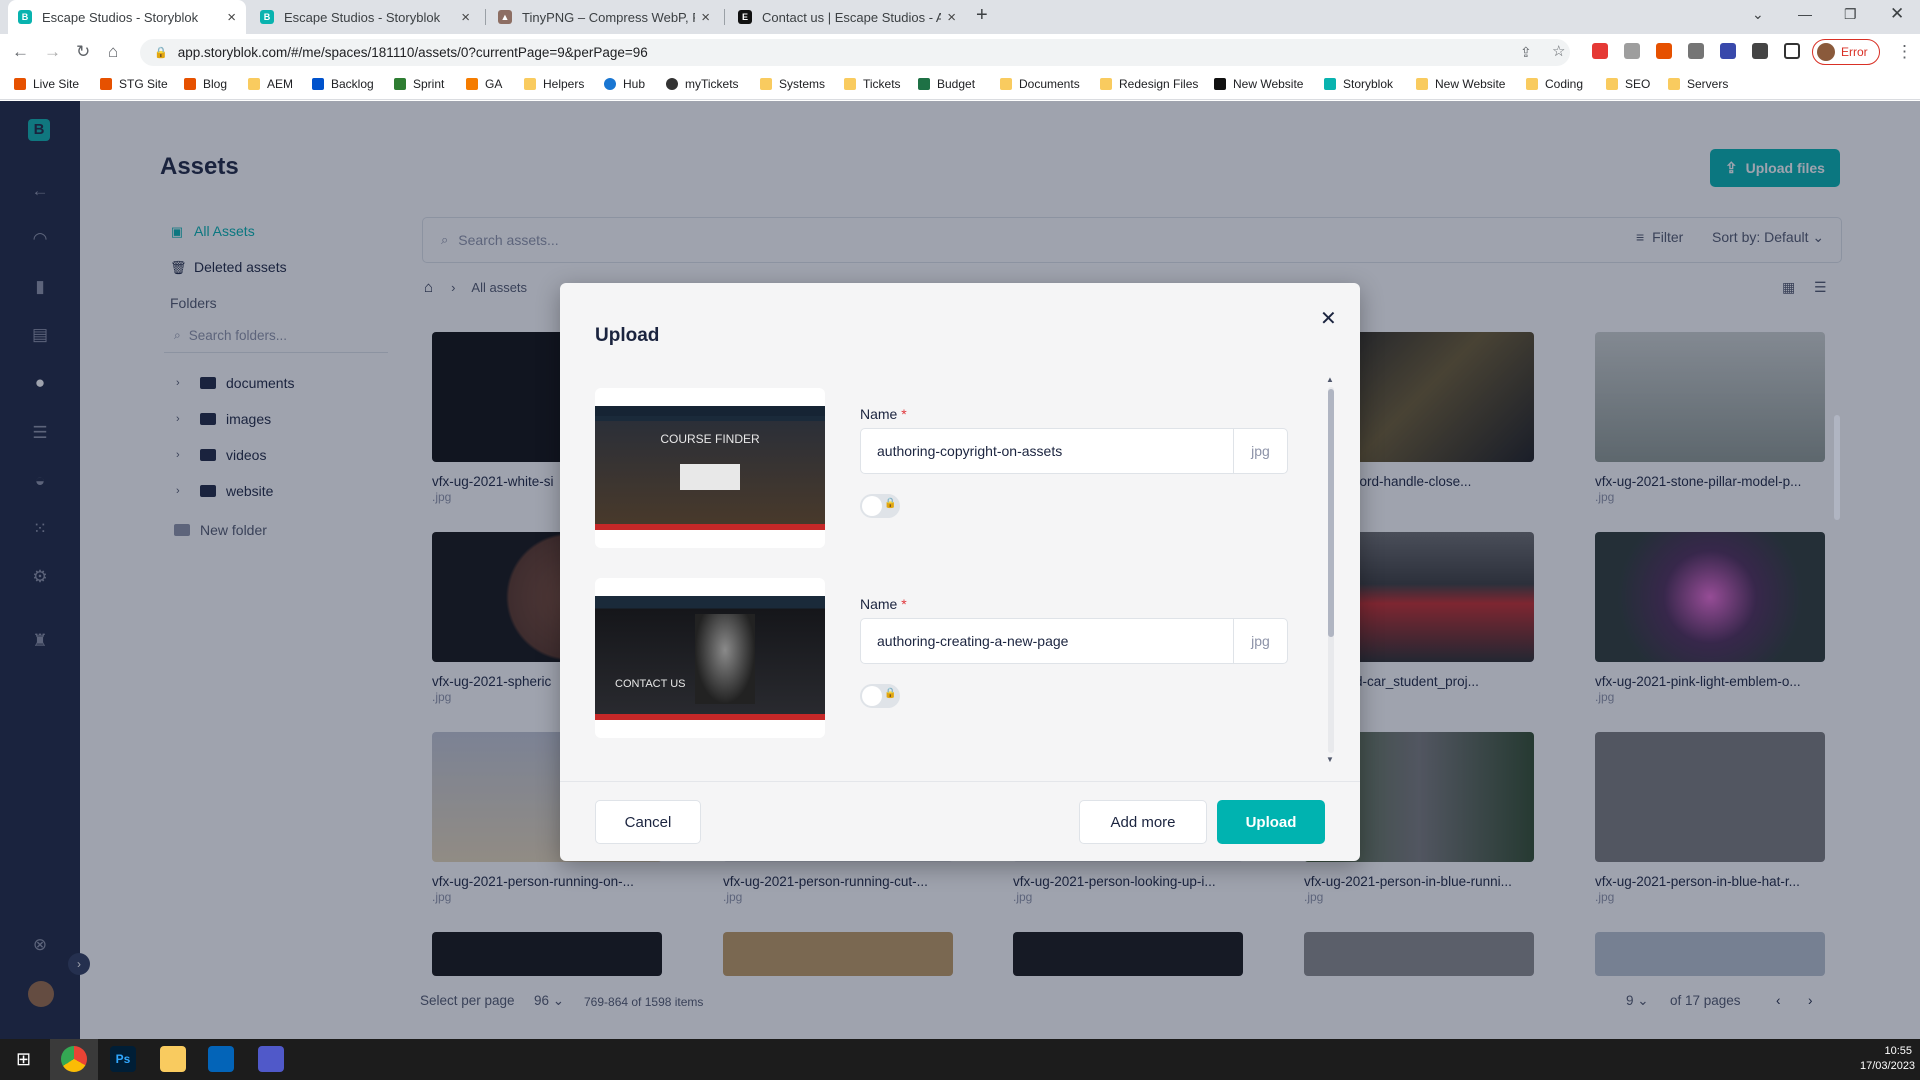  What do you see at coordinates (1258, 84) in the screenshot?
I see `bookmark: New Website` at bounding box center [1258, 84].